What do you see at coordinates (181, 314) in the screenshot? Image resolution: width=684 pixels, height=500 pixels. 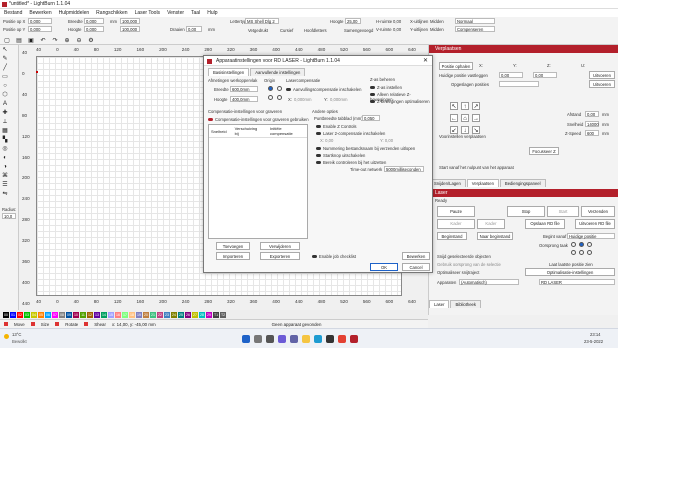 I see `palette-swatch: 25` at bounding box center [181, 314].